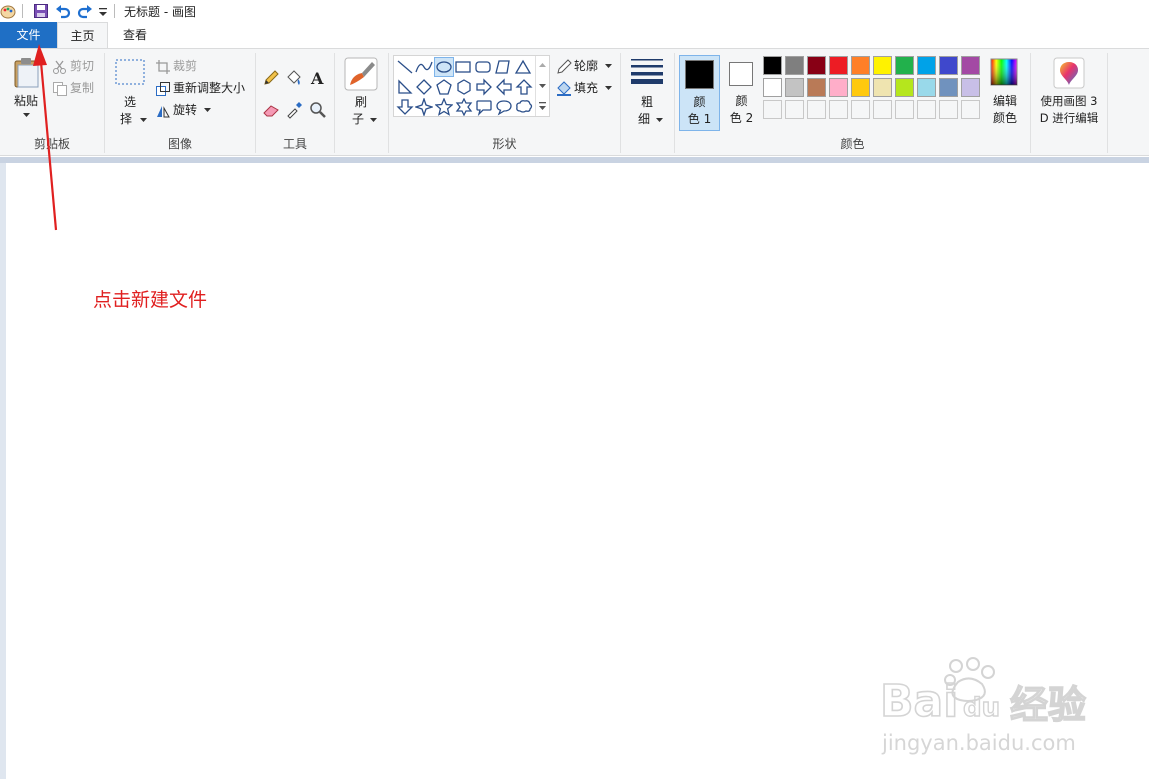  I want to click on shapes-scrollbar, so click(542, 86).